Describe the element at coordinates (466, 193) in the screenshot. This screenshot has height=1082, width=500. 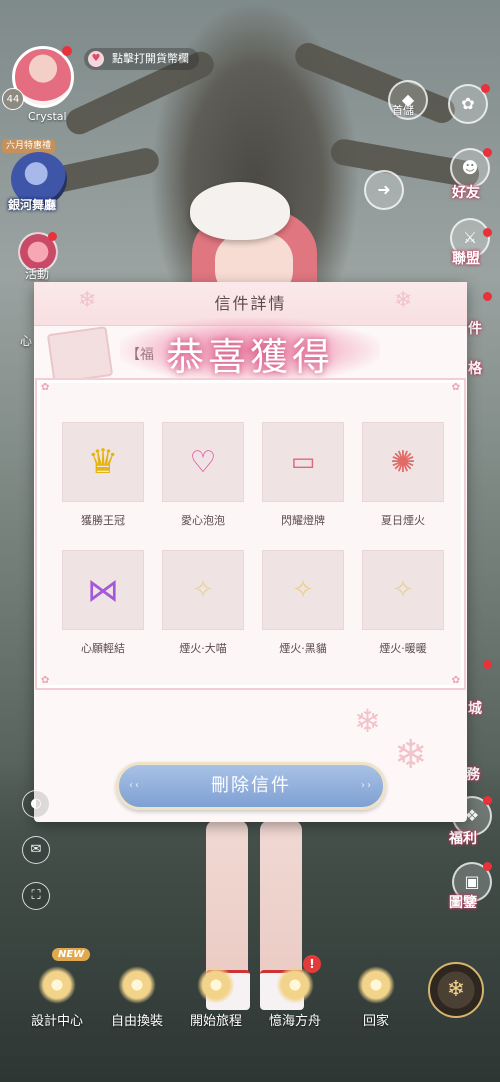
I see `friends-label: 好友` at that location.